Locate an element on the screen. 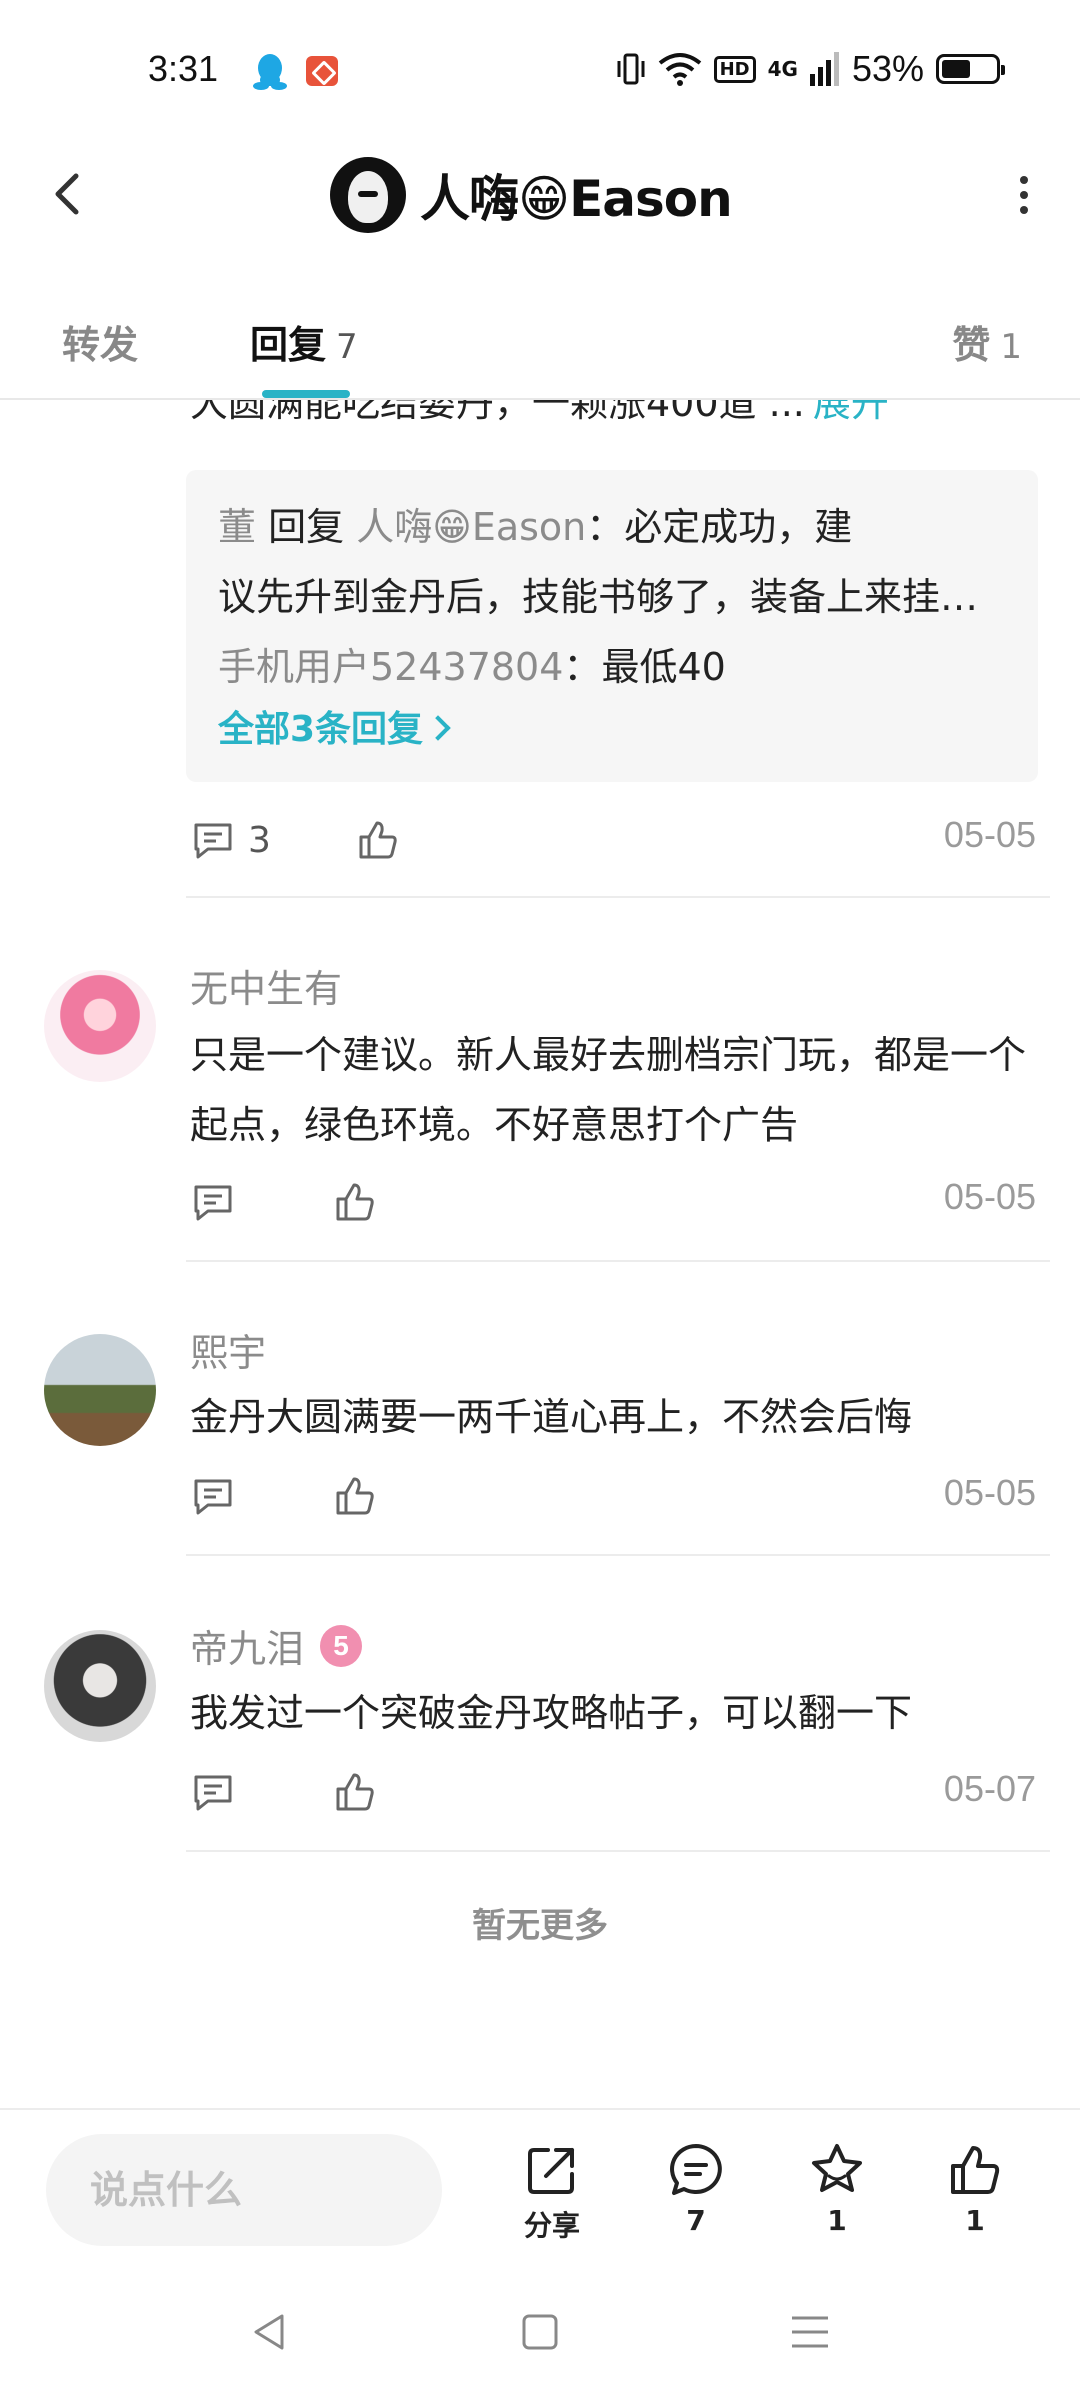  bottom-action-bar: 说点什么 分享 7 1 1 is located at coordinates (540, 2188).